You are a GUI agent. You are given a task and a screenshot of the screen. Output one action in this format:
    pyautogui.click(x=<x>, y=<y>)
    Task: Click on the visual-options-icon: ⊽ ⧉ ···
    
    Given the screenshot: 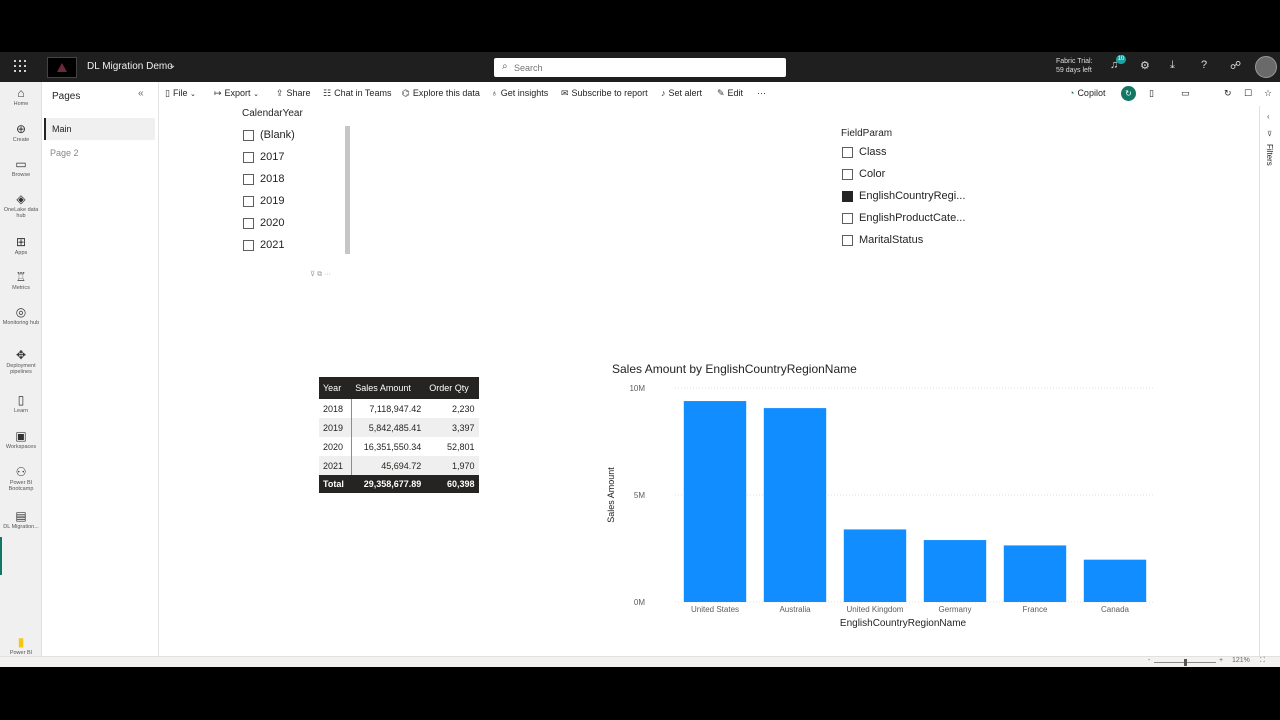 What is the action you would take?
    pyautogui.click(x=320, y=274)
    